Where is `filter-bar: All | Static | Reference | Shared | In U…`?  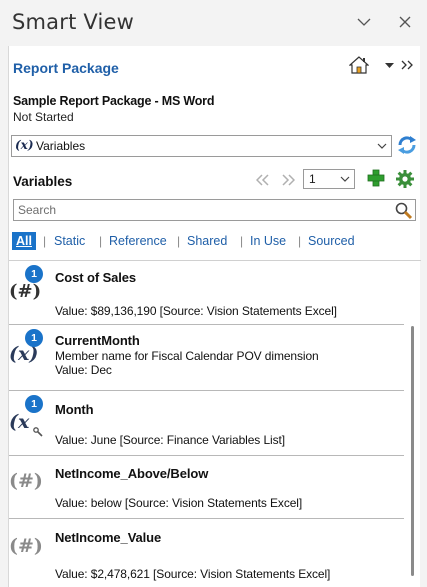
filter-bar: All | Static | Reference | Shared | In U… is located at coordinates (215, 244).